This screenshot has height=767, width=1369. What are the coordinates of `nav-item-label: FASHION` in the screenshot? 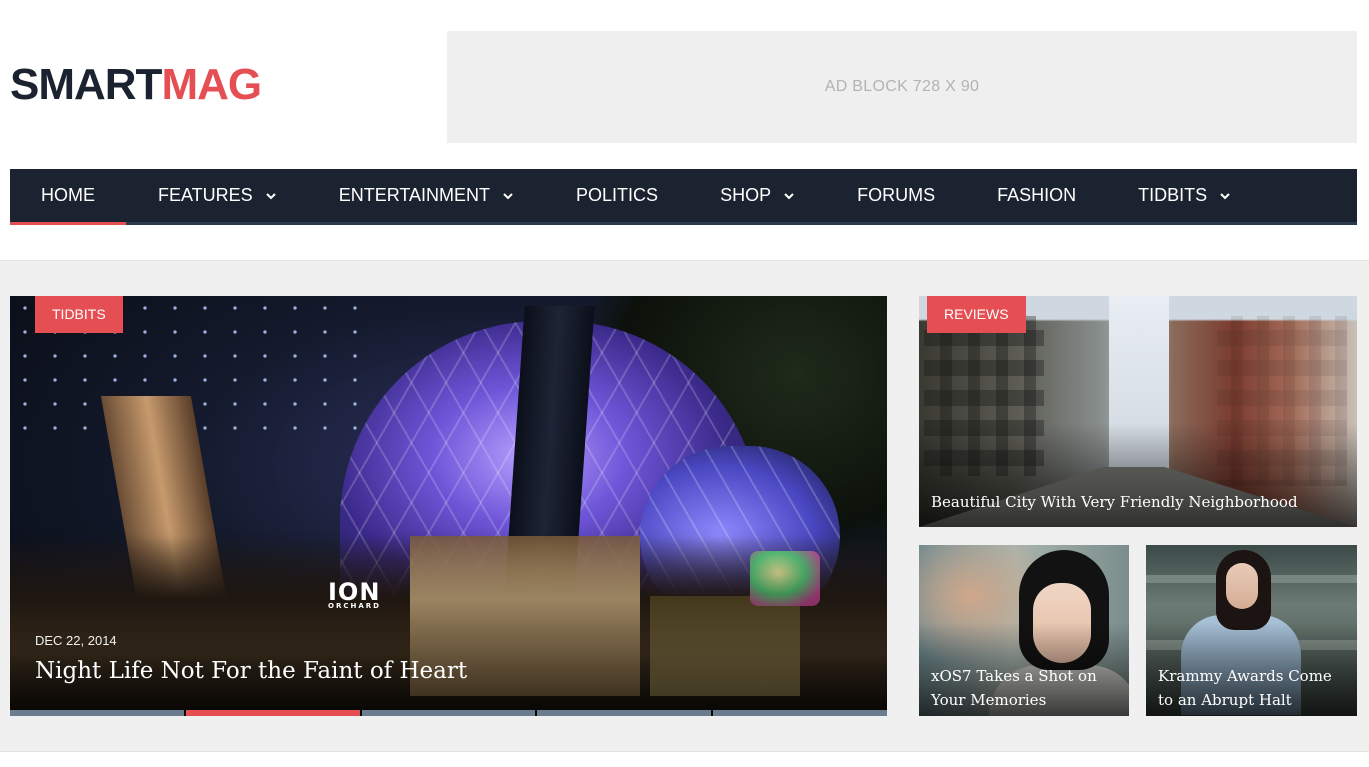 It's located at (1037, 195).